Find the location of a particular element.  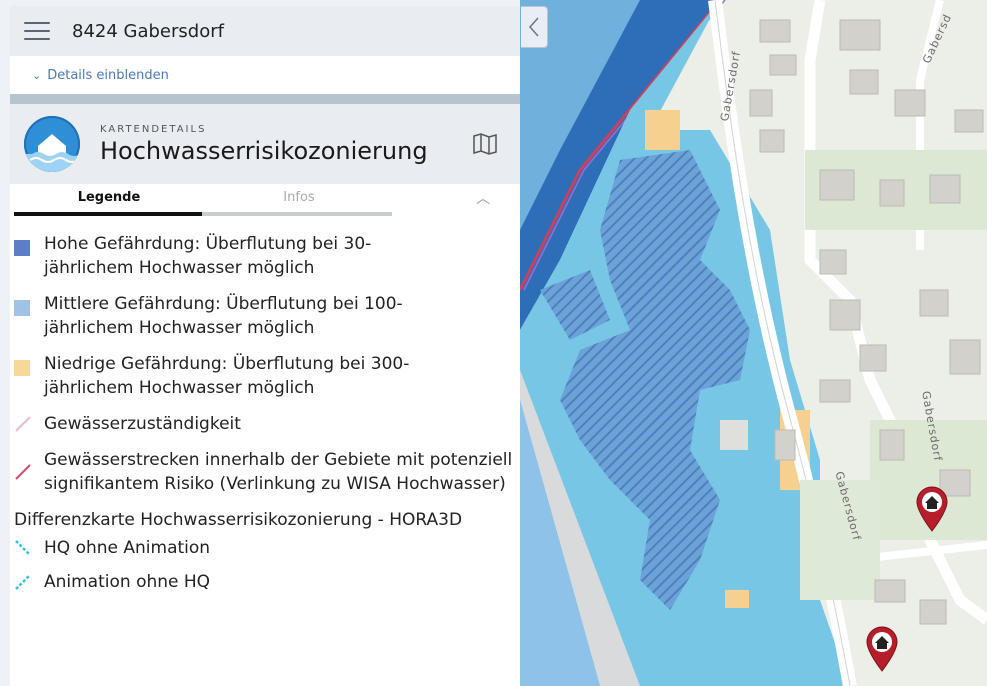

legend-label: Gewässerzuständigkeit is located at coordinates (142, 424).